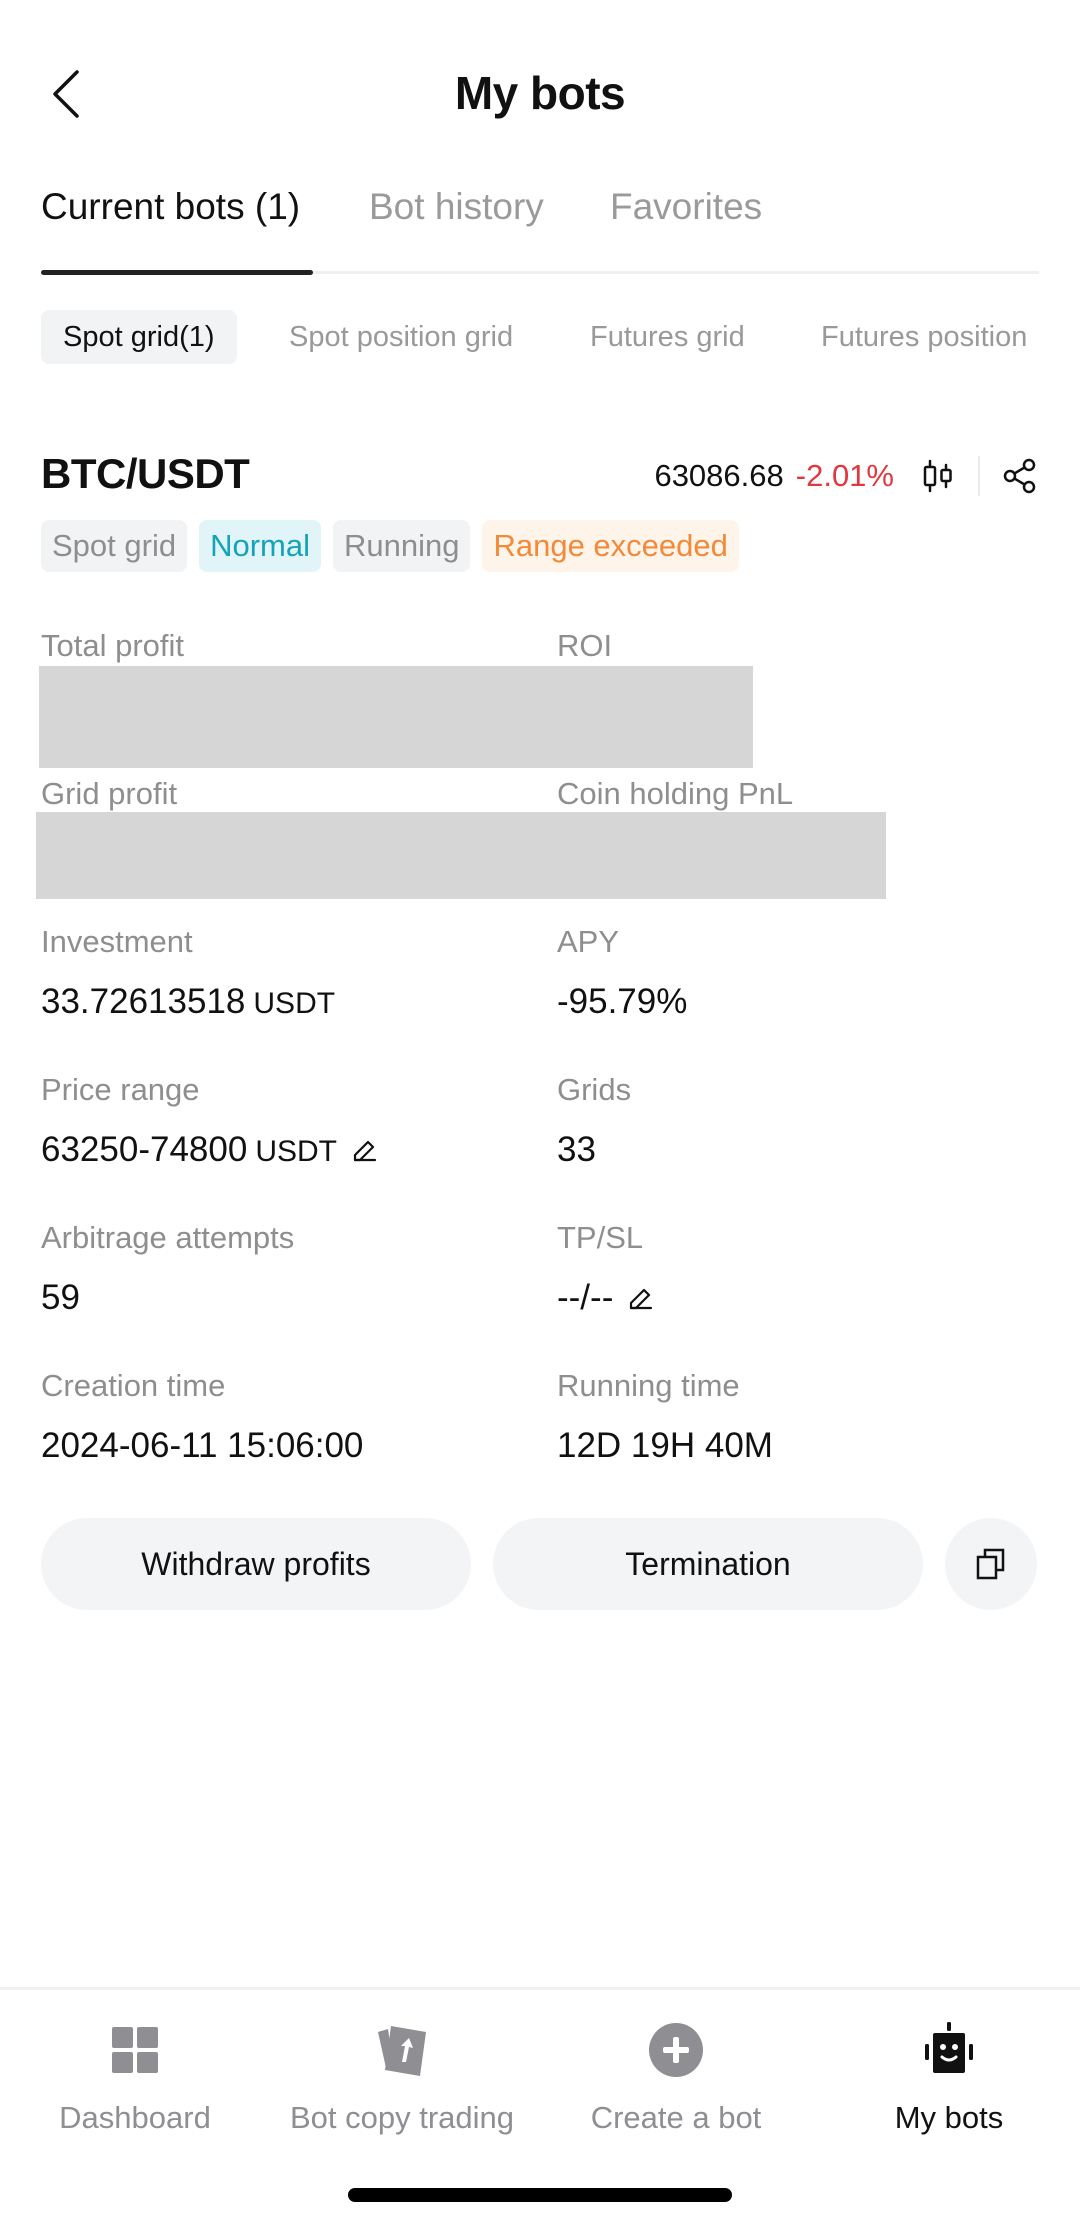 Image resolution: width=1080 pixels, height=2225 pixels. What do you see at coordinates (610, 546) in the screenshot?
I see `tag-range-exceeded: Range exceeded` at bounding box center [610, 546].